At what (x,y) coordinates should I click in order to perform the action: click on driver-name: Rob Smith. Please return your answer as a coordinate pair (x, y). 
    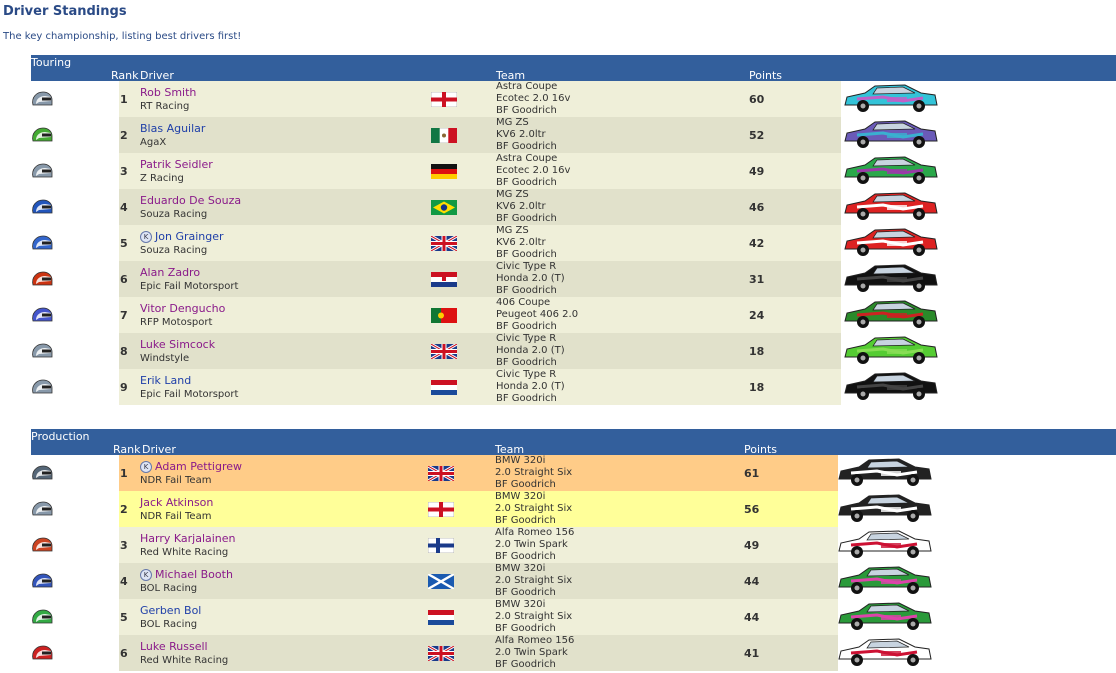
    Looking at the image, I should click on (168, 92).